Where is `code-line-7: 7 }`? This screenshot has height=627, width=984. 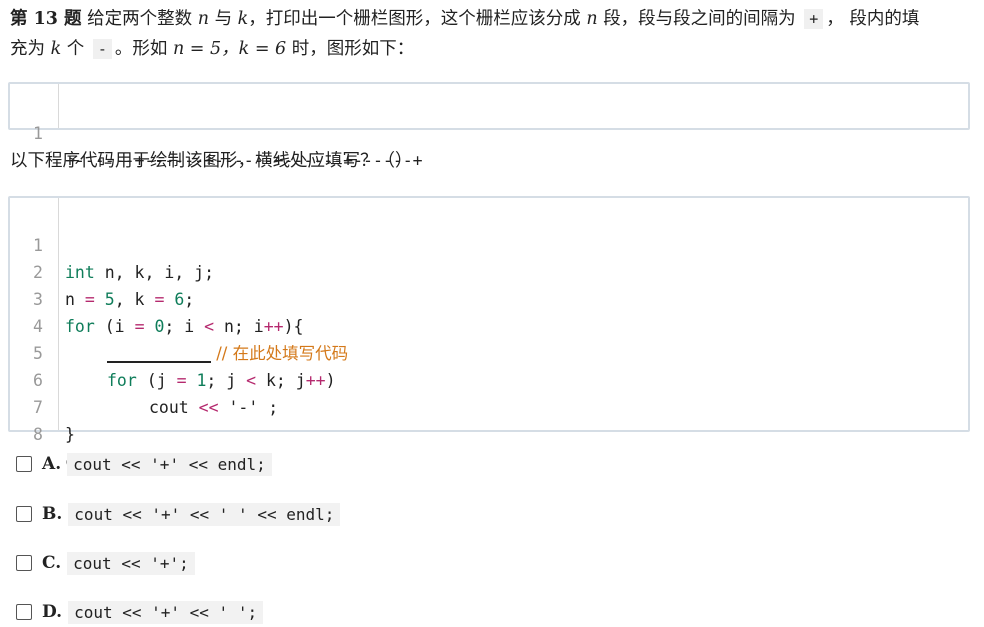 code-line-7: 7 } is located at coordinates (42, 405).